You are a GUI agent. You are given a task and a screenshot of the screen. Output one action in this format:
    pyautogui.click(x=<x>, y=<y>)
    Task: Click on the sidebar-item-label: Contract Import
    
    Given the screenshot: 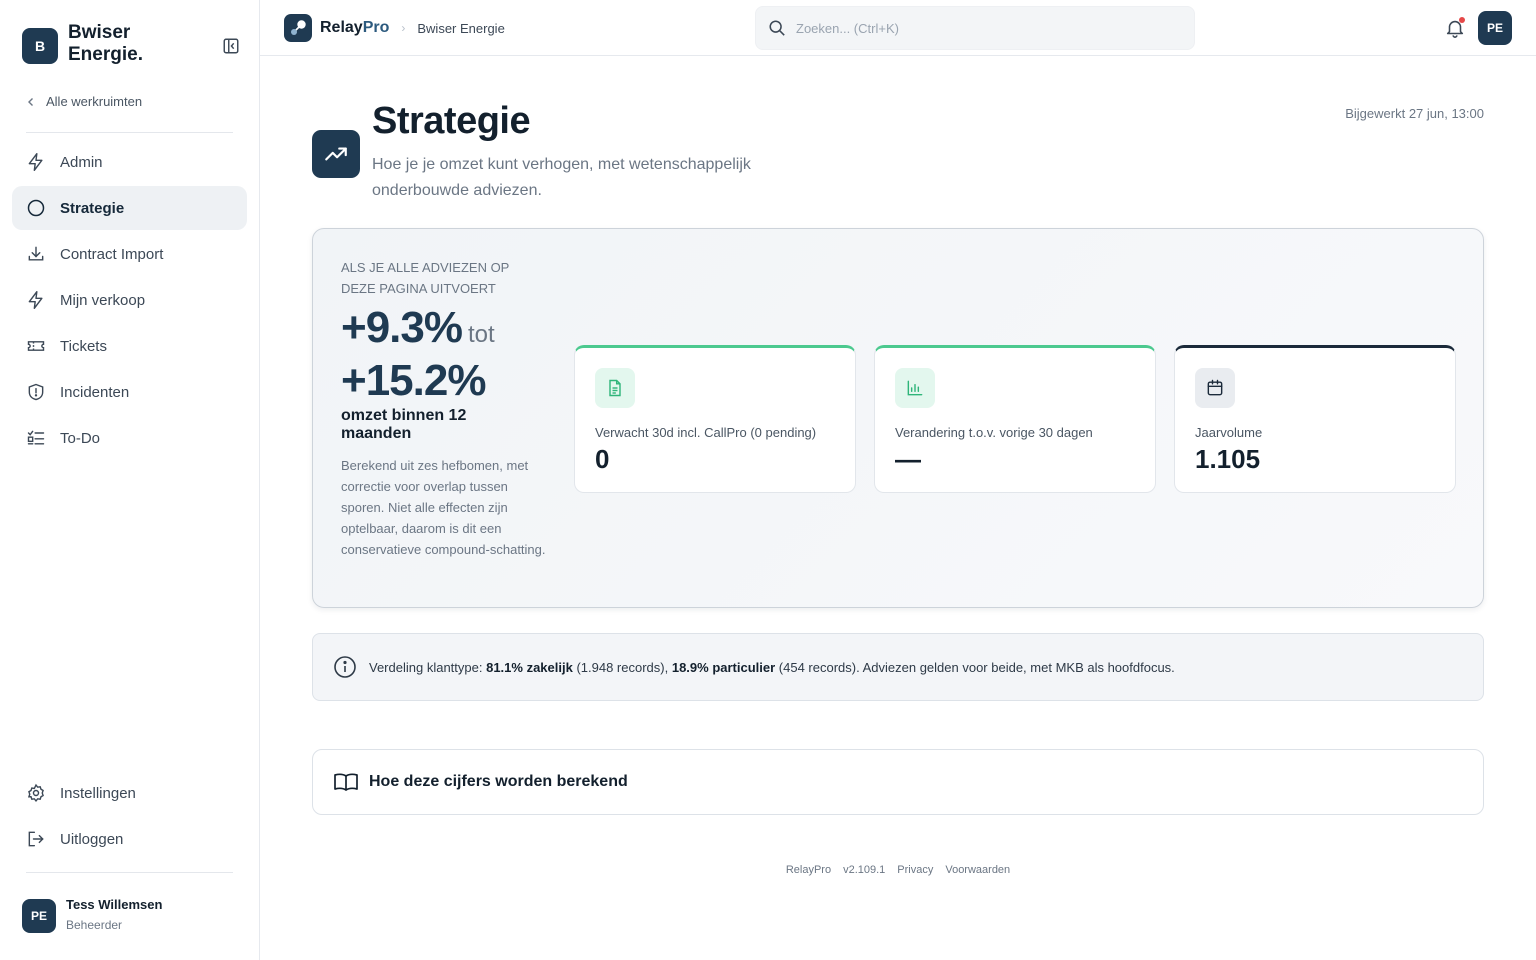 What is the action you would take?
    pyautogui.click(x=112, y=254)
    